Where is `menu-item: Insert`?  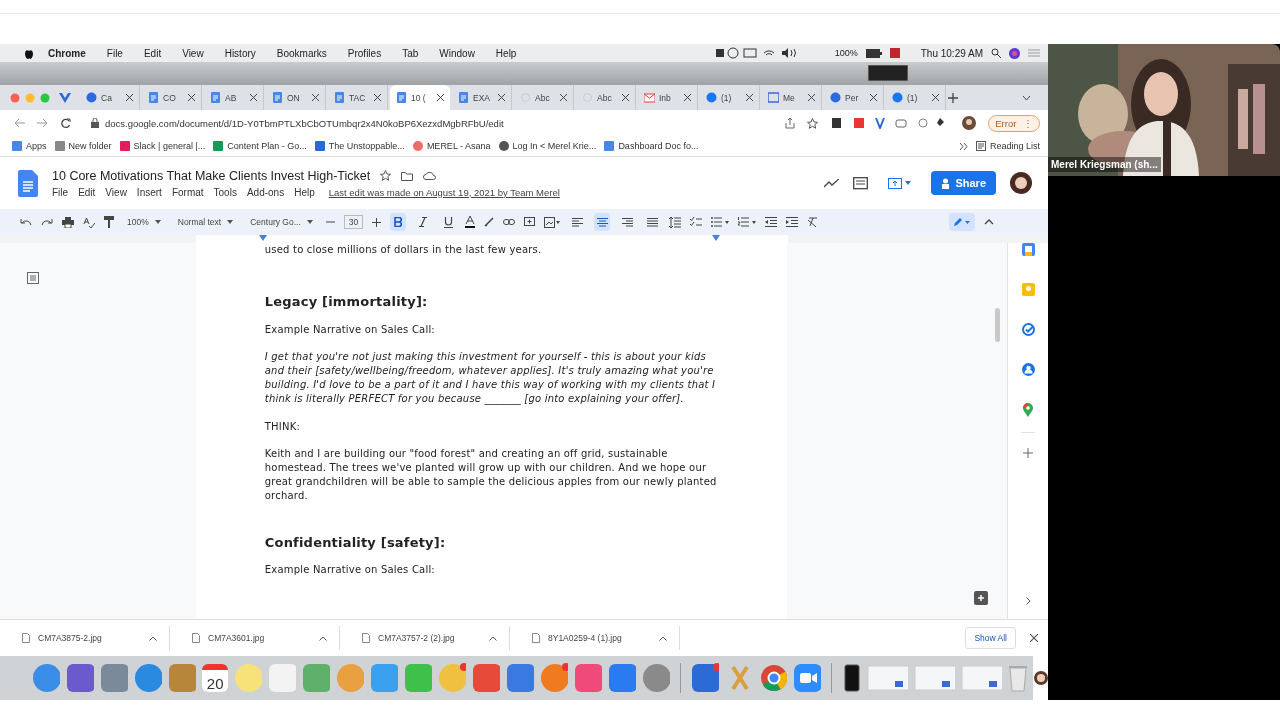
menu-item: Insert is located at coordinates (149, 192).